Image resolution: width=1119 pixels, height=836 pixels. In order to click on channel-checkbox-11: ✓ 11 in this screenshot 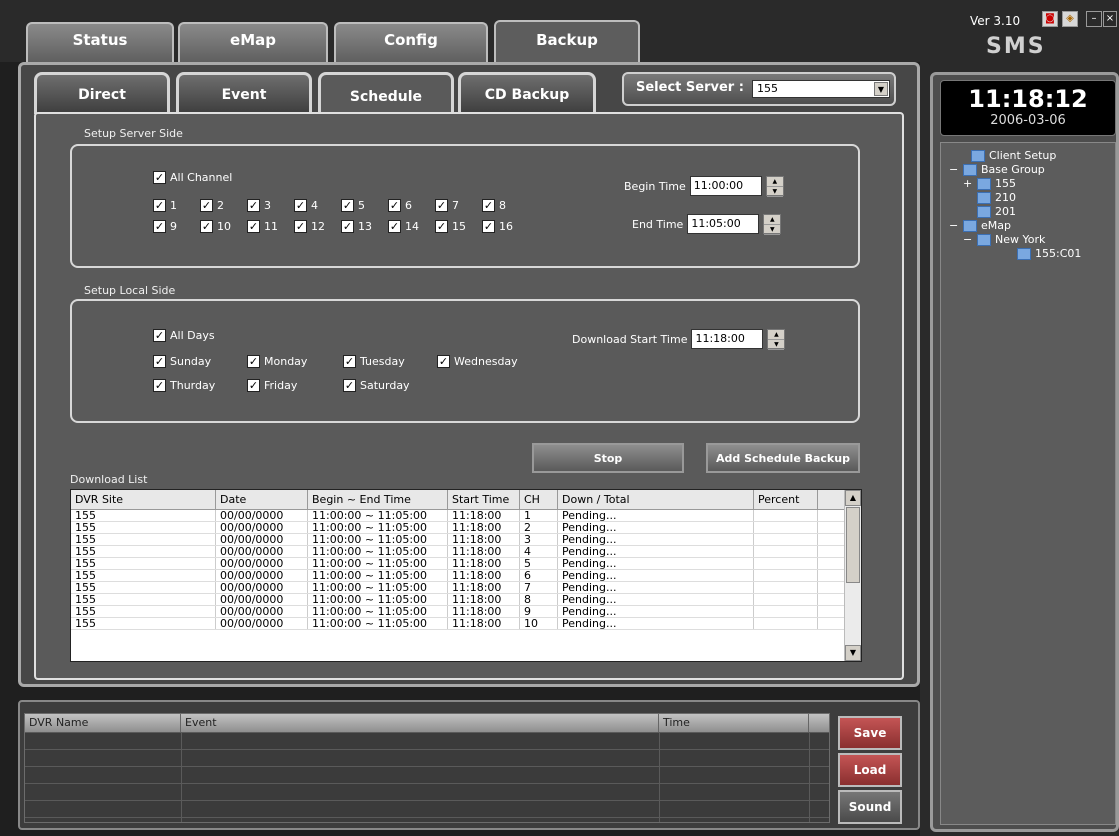, I will do `click(262, 226)`.